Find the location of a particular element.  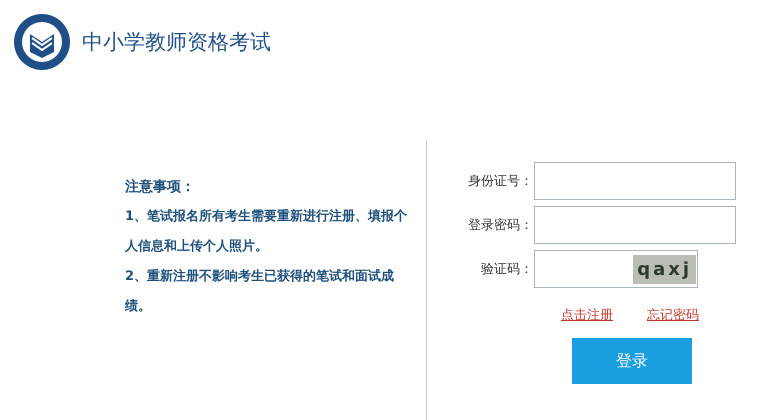

field-label: 身份证号： is located at coordinates (500, 181).